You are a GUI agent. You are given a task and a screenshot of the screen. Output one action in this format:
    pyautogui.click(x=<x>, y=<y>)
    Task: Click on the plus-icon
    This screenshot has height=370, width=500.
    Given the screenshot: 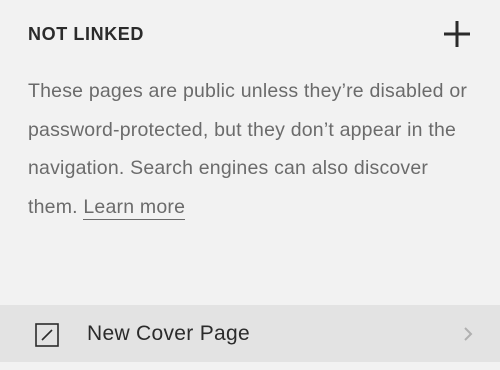 What is the action you would take?
    pyautogui.click(x=457, y=34)
    